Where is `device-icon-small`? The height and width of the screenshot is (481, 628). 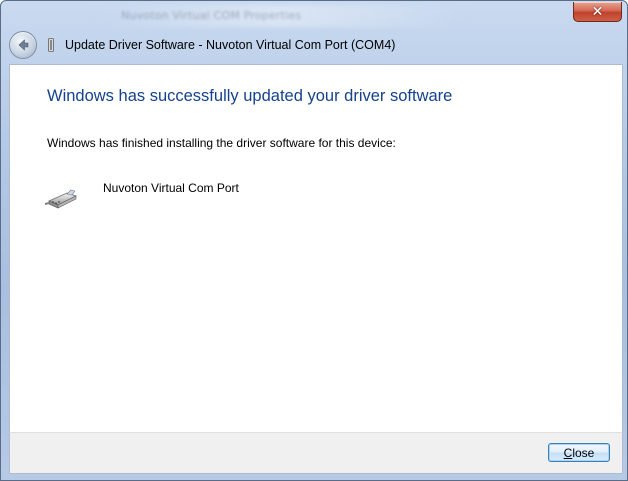 device-icon-small is located at coordinates (51, 45).